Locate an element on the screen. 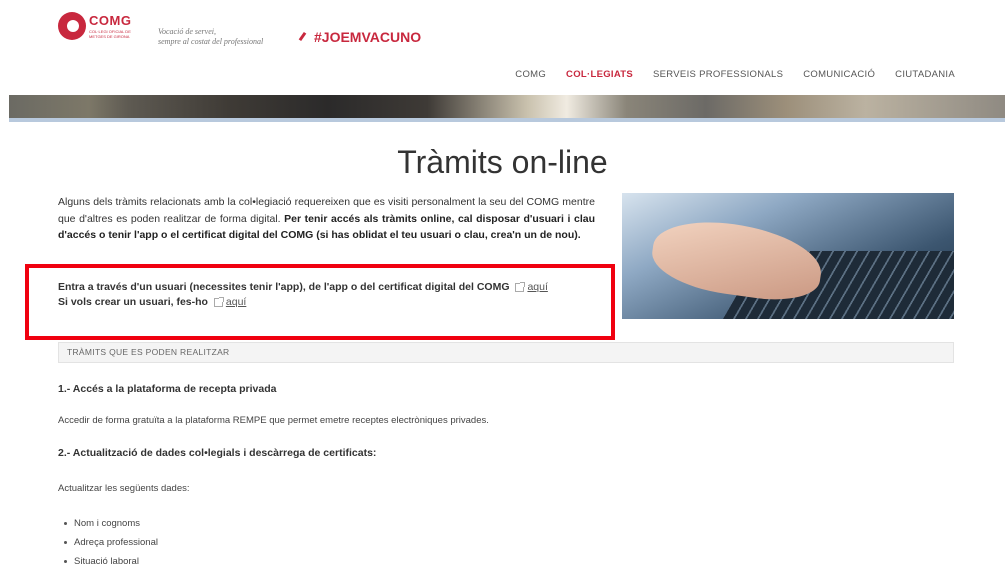 This screenshot has height=574, width=1005. nav-item-col-legiats: COL·LEGIATS is located at coordinates (599, 74).